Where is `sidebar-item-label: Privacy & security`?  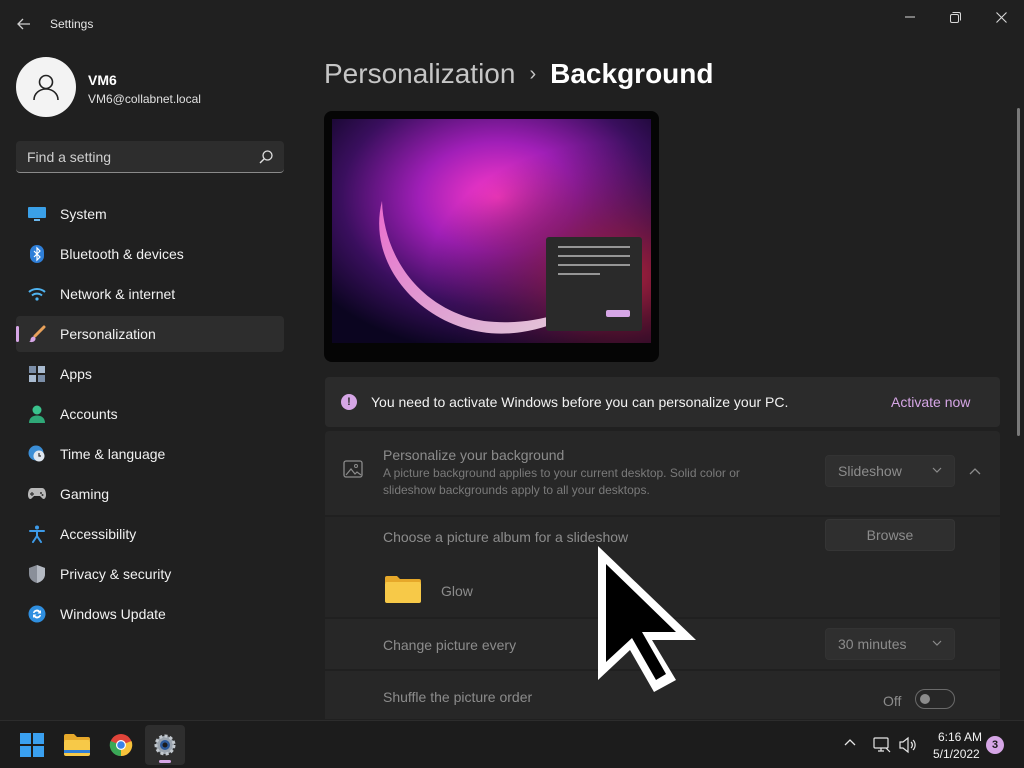 sidebar-item-label: Privacy & security is located at coordinates (116, 574).